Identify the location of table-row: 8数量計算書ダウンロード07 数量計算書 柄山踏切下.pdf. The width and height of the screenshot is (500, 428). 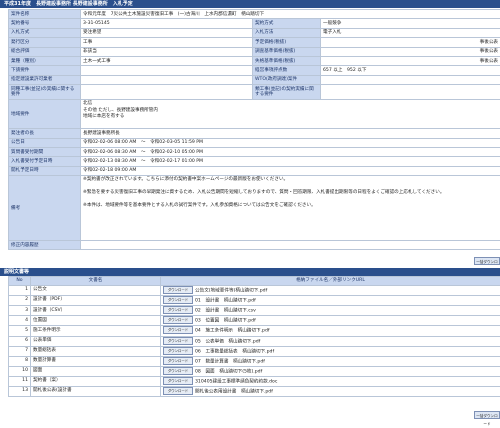
(254, 361).